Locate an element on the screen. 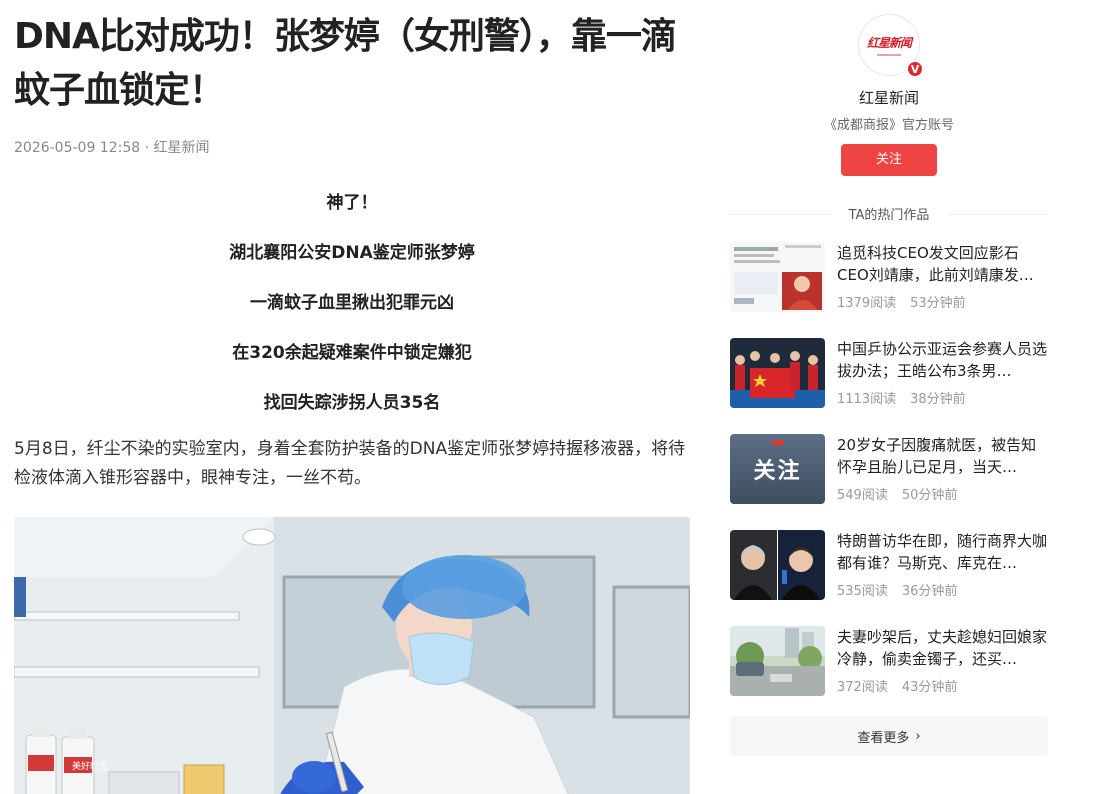  highlight-line: 一滴蚊子血里揪出犯罪元凶 is located at coordinates (352, 303).